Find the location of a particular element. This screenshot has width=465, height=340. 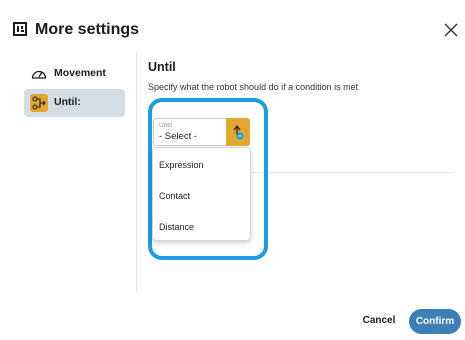

sidebar-item-label: Movement is located at coordinates (80, 73).